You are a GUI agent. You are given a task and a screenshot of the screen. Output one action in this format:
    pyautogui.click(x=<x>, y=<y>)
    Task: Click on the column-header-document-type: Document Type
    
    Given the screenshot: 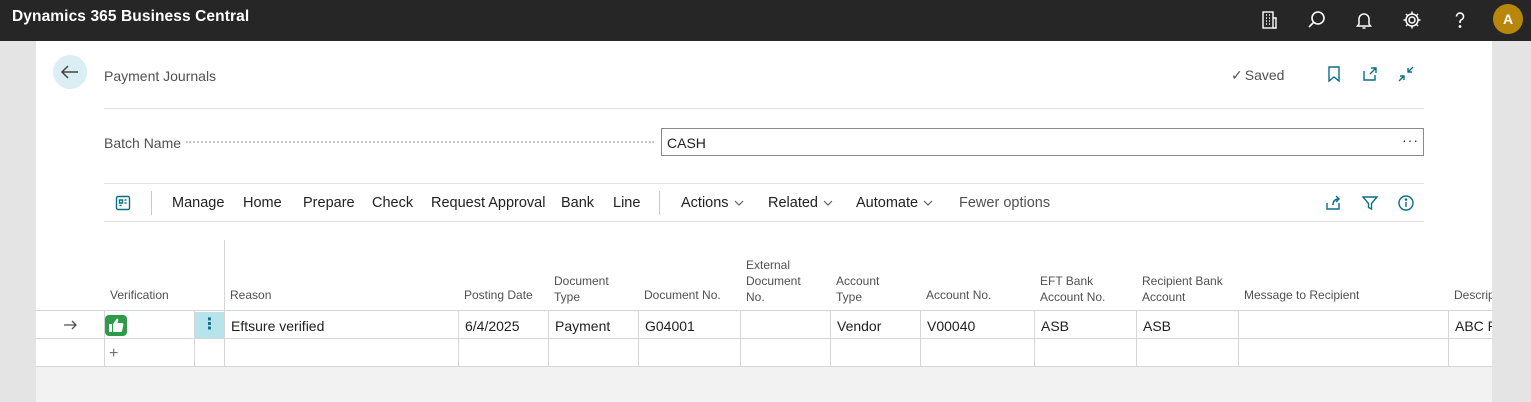 What is the action you would take?
    pyautogui.click(x=581, y=289)
    